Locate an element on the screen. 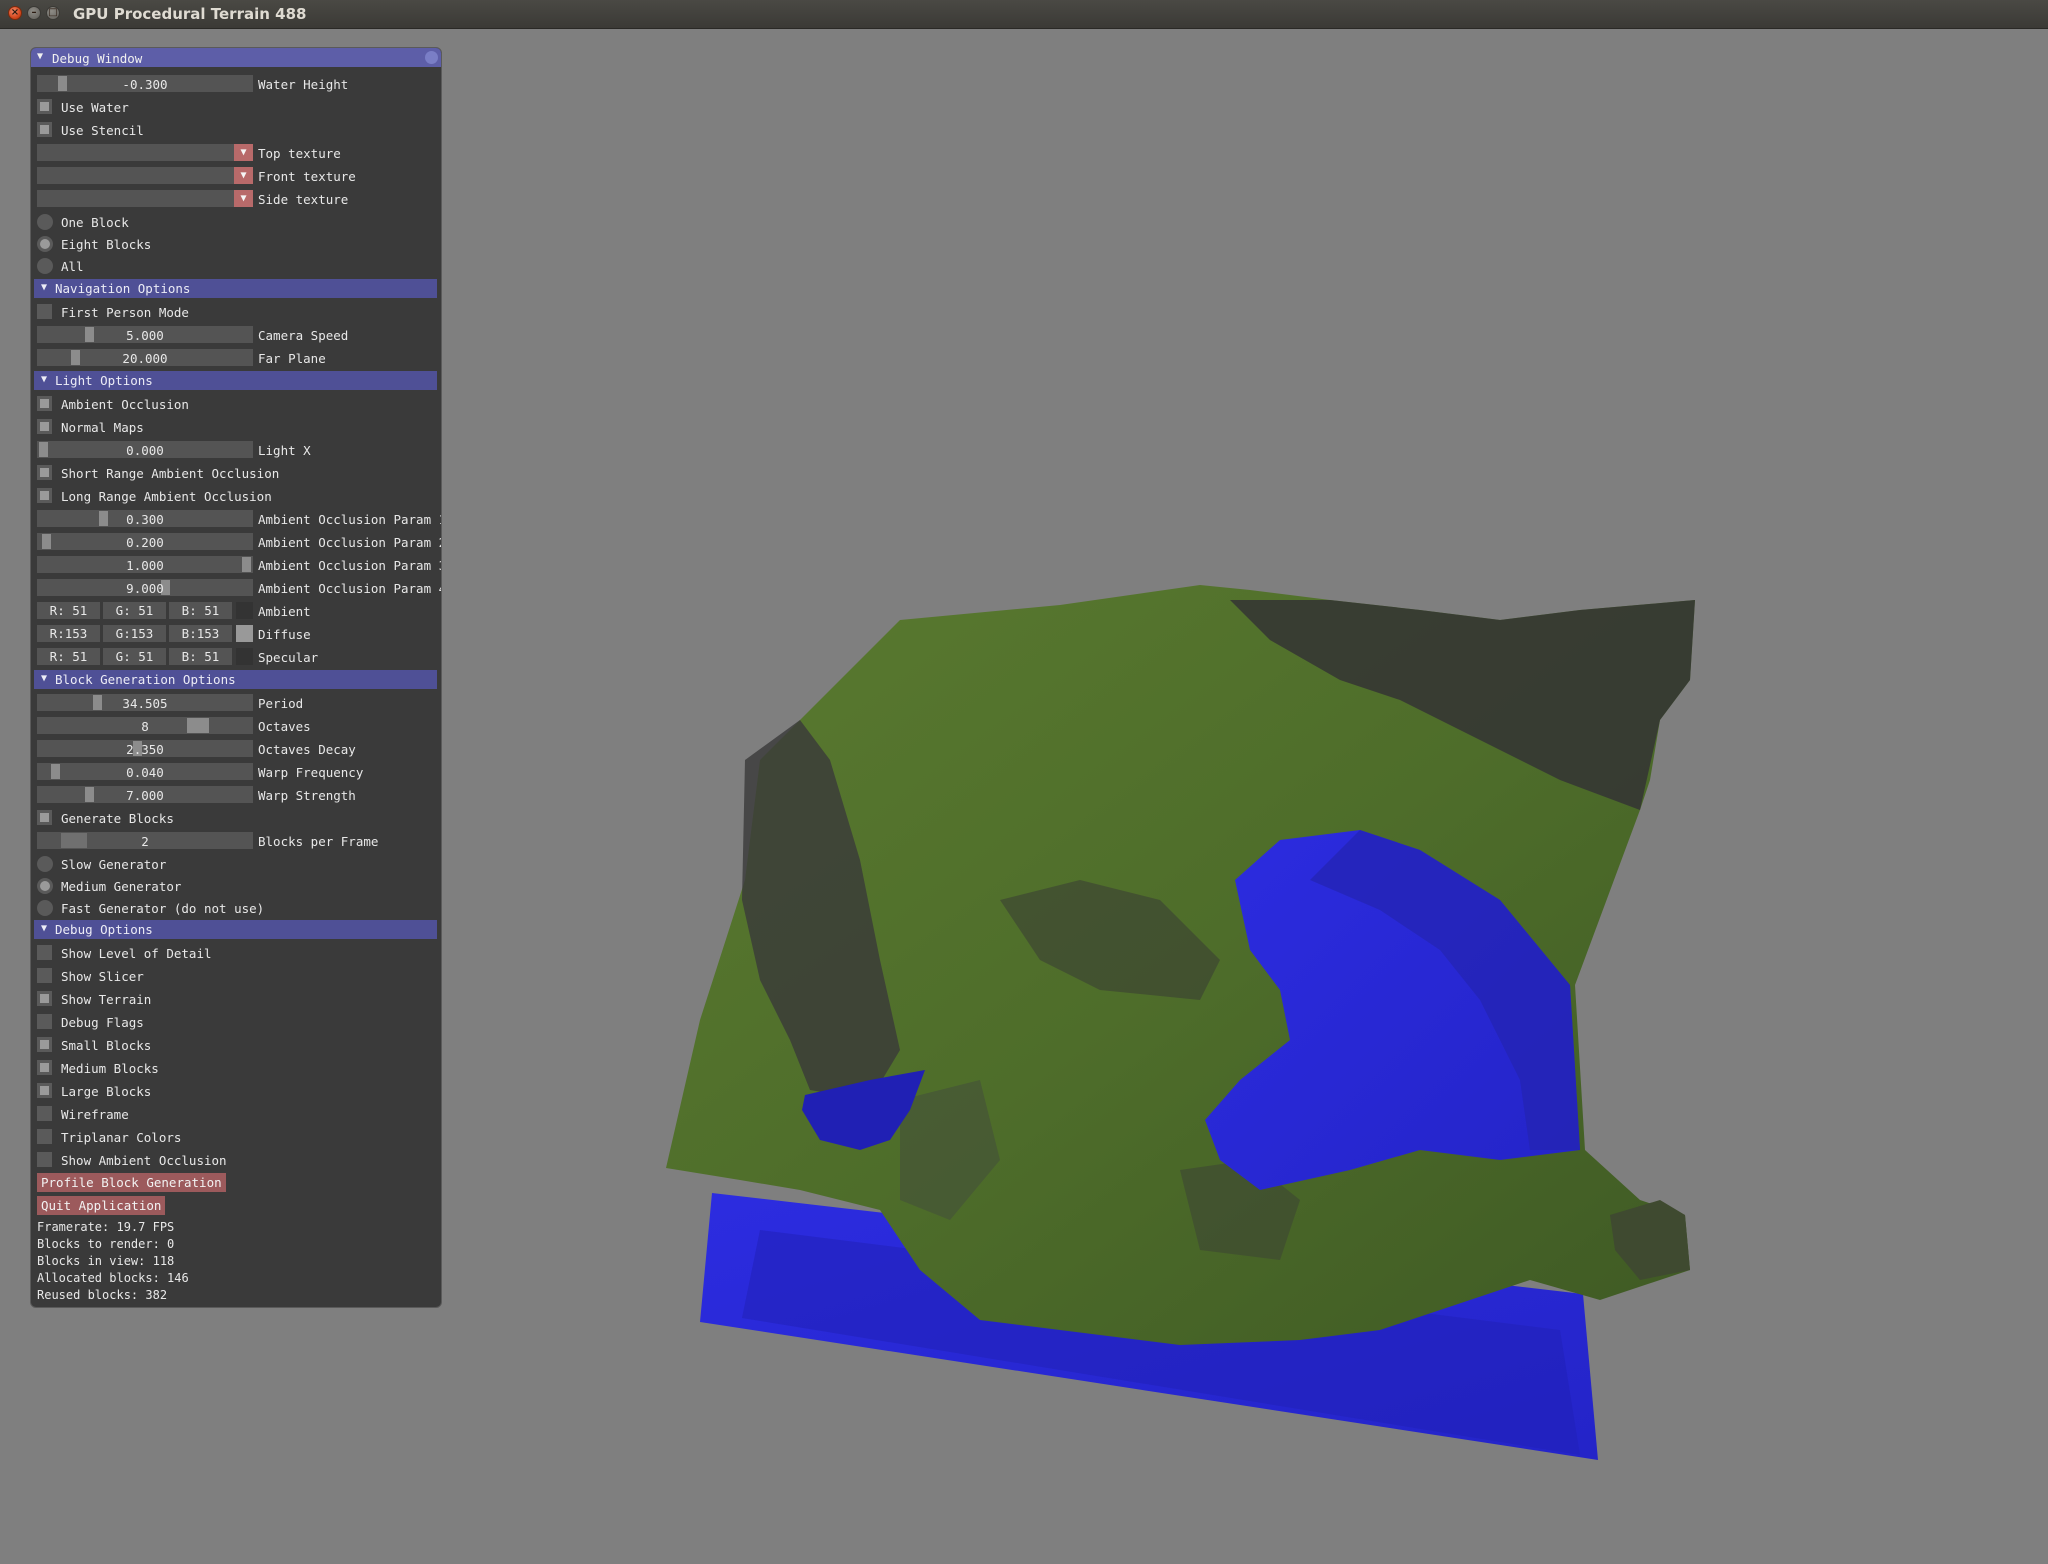 The height and width of the screenshot is (1564, 2048). ambient-b-field: B: 51 is located at coordinates (200, 610).